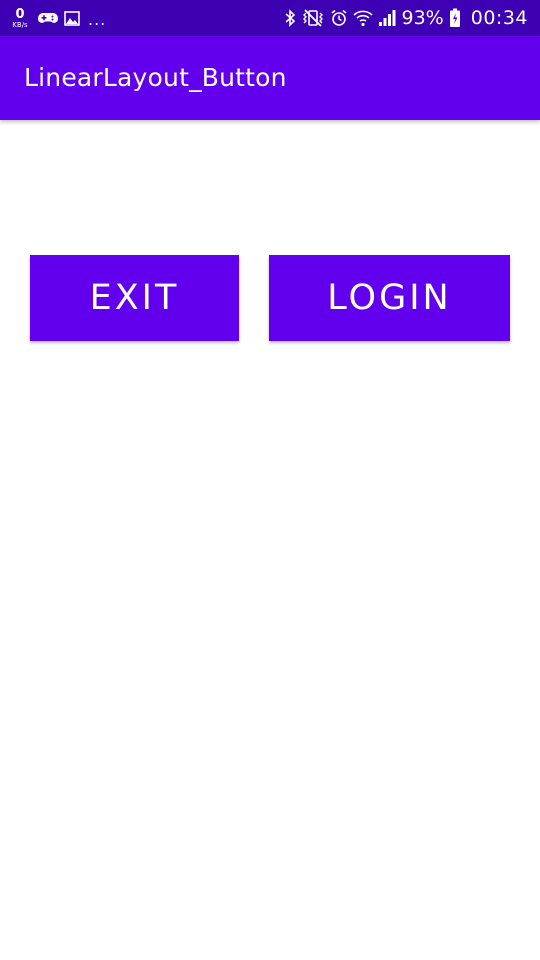  I want to click on image-icon, so click(72, 18).